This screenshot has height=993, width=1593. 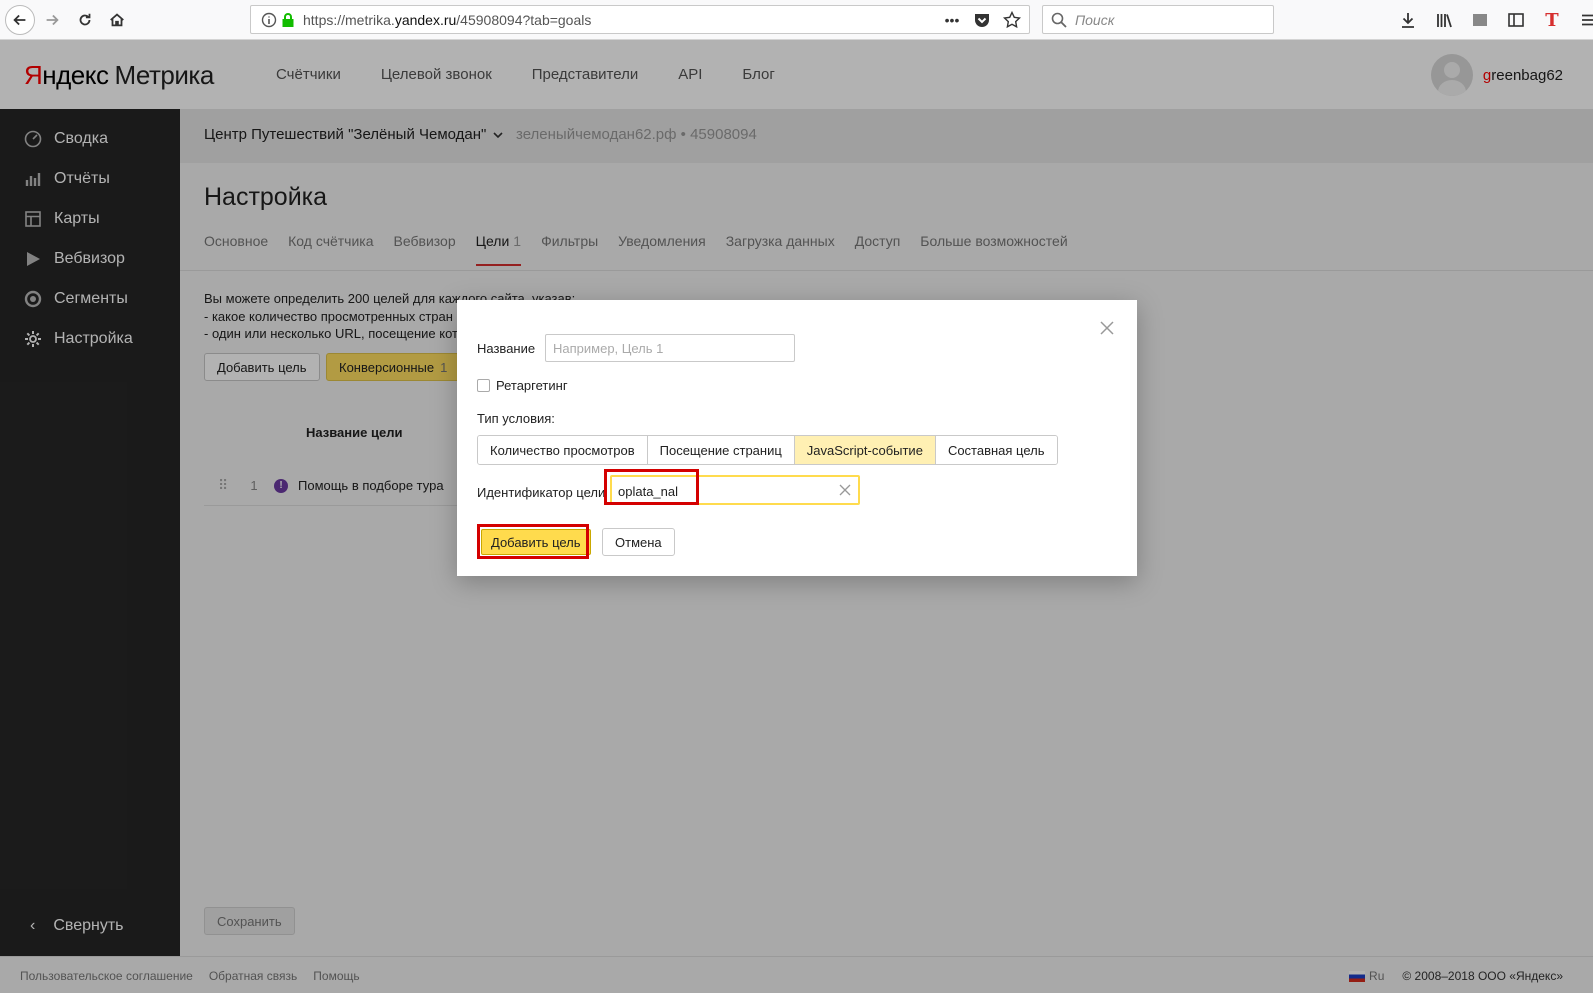 I want to click on library-icon, so click(x=1444, y=20).